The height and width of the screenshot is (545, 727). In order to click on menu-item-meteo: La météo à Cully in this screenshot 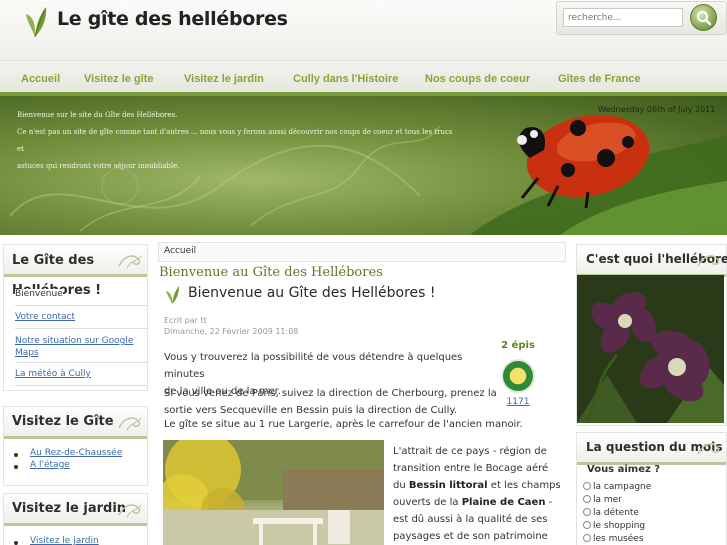, I will do `click(53, 374)`.